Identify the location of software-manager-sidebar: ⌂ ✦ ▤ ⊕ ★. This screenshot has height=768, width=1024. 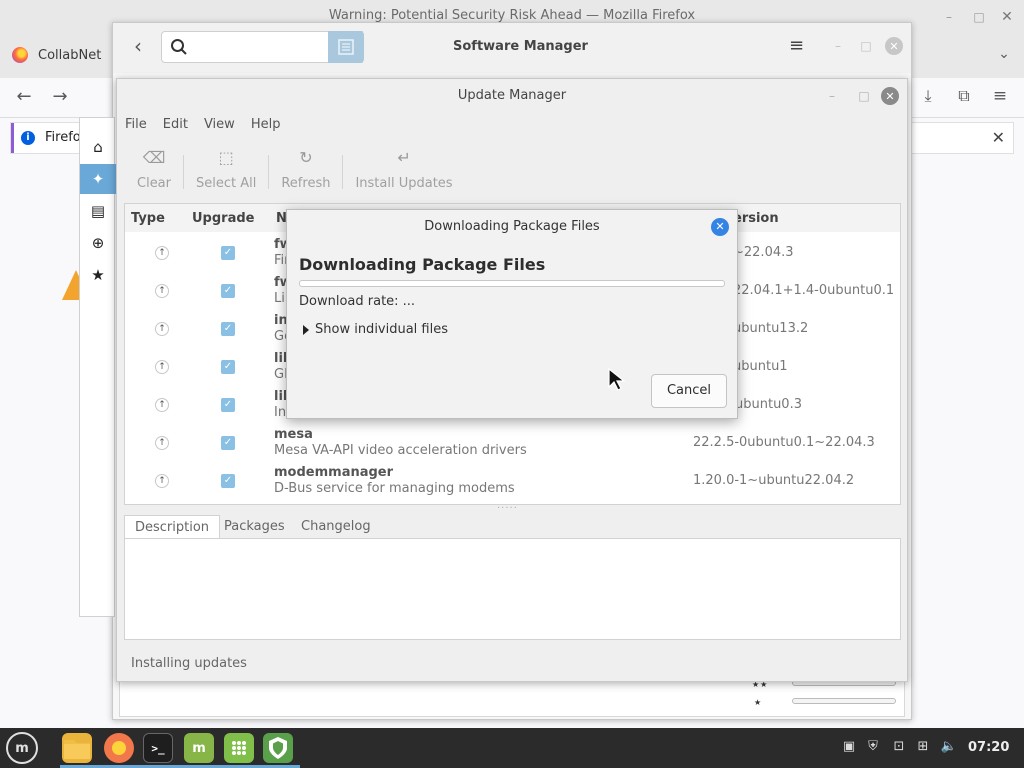
(97, 367).